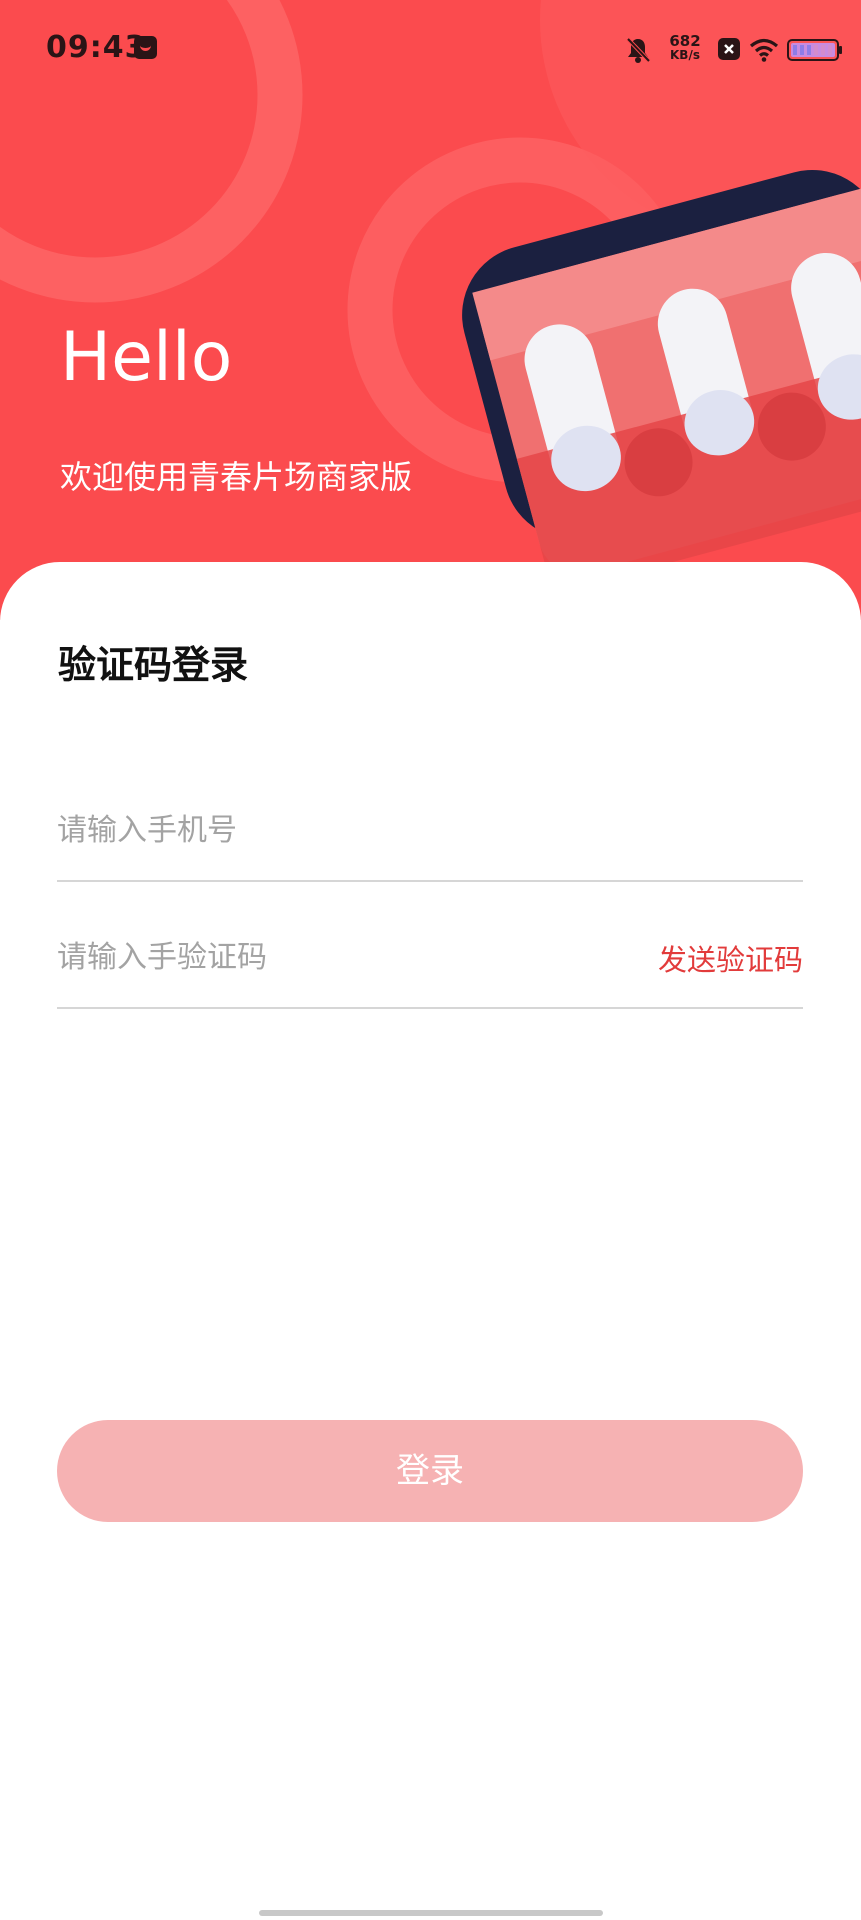 This screenshot has width=861, height=1920. Describe the element at coordinates (96, 47) in the screenshot. I see `status-time: 09:43` at that location.